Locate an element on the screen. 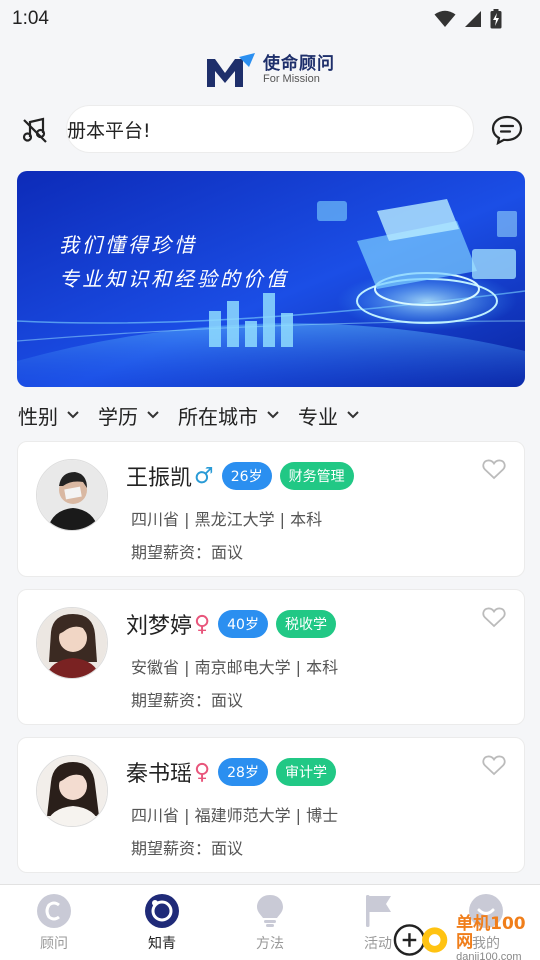 This screenshot has height=960, width=540. battery-icon is located at coordinates (496, 19).